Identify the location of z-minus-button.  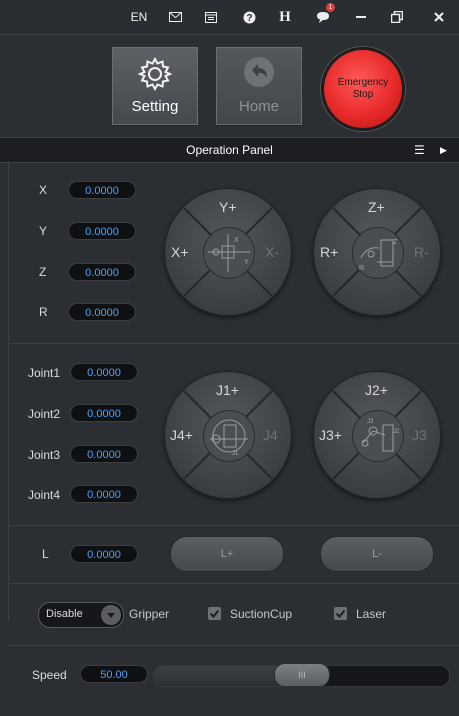
(378, 298).